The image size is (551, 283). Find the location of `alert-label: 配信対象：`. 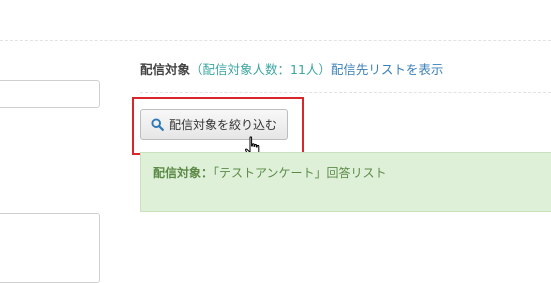

alert-label: 配信対象： is located at coordinates (183, 173).